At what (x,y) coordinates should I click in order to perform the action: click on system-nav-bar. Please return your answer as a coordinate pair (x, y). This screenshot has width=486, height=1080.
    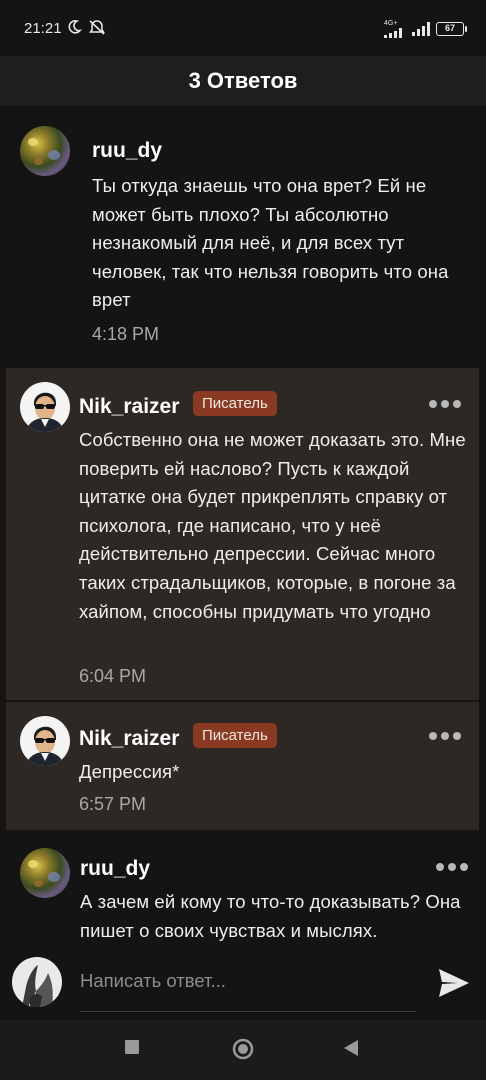
    Looking at the image, I should click on (243, 1050).